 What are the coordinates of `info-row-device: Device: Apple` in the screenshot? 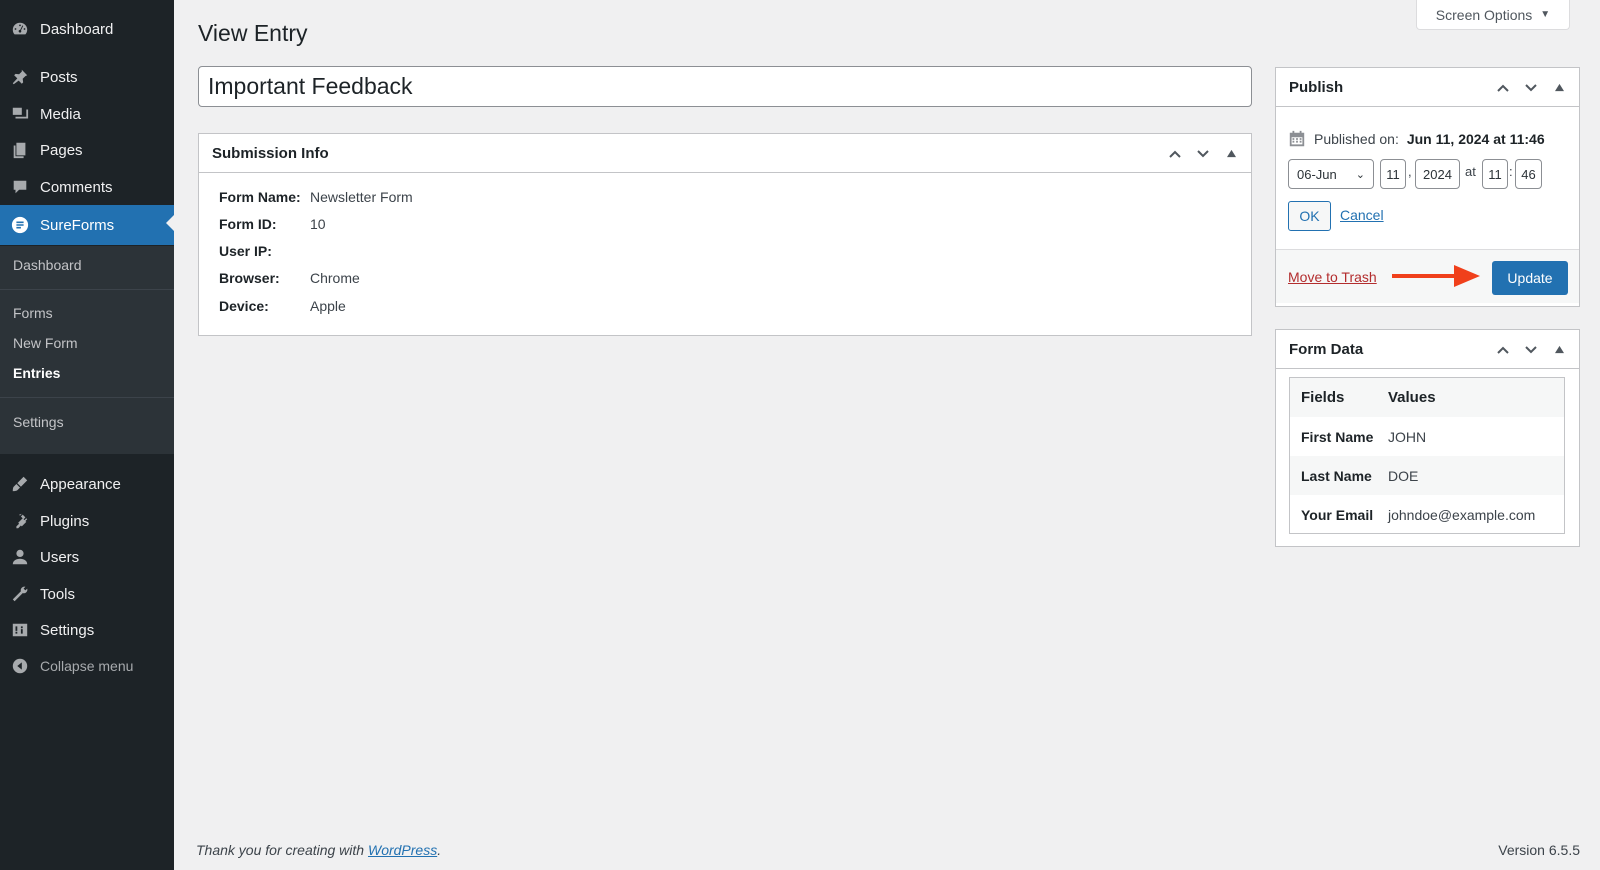 It's located at (282, 306).